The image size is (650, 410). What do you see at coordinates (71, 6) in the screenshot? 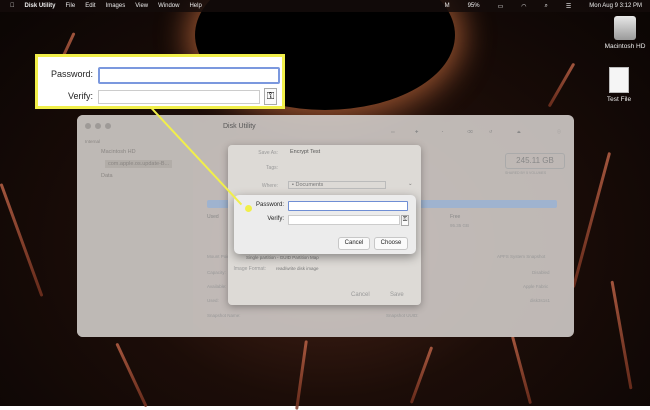
I see `menu-file: File` at bounding box center [71, 6].